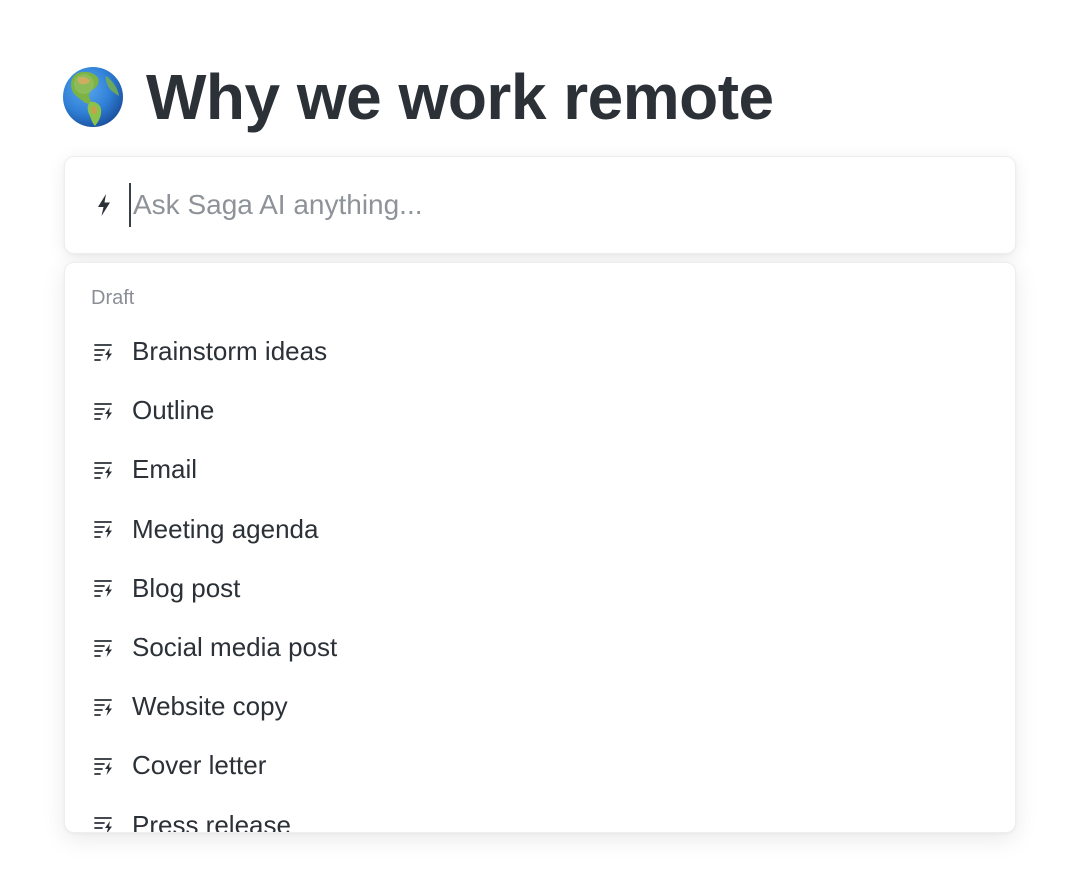 The height and width of the screenshot is (893, 1080). I want to click on menu-item-label: Cover letter, so click(199, 765).